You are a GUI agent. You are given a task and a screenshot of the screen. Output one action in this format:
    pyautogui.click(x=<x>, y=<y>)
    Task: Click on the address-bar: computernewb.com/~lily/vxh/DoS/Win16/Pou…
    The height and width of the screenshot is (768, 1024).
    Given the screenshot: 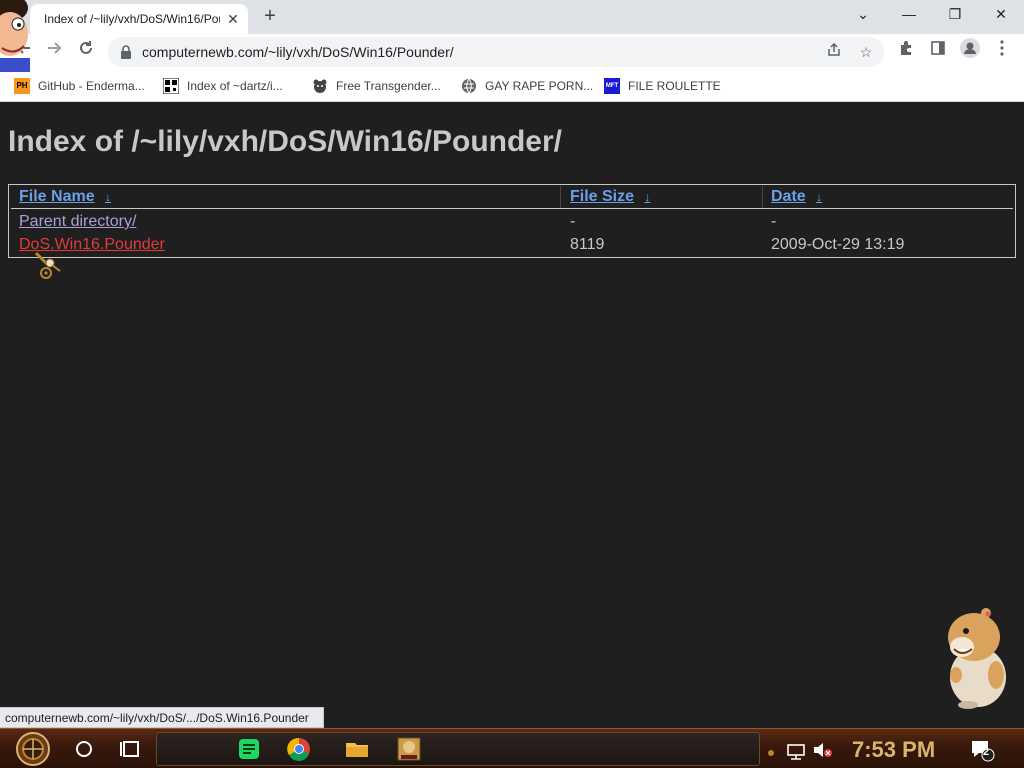 What is the action you would take?
    pyautogui.click(x=496, y=52)
    